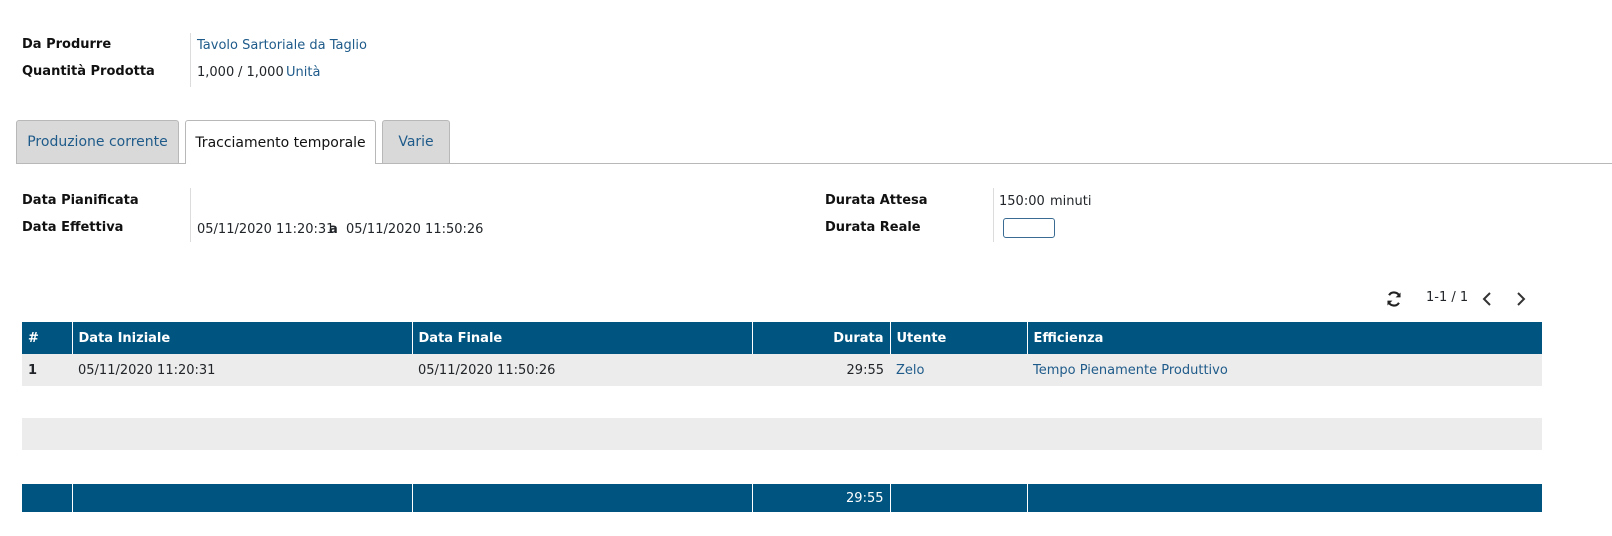 The width and height of the screenshot is (1612, 536). What do you see at coordinates (958, 338) in the screenshot?
I see `col-header-user: Utente` at bounding box center [958, 338].